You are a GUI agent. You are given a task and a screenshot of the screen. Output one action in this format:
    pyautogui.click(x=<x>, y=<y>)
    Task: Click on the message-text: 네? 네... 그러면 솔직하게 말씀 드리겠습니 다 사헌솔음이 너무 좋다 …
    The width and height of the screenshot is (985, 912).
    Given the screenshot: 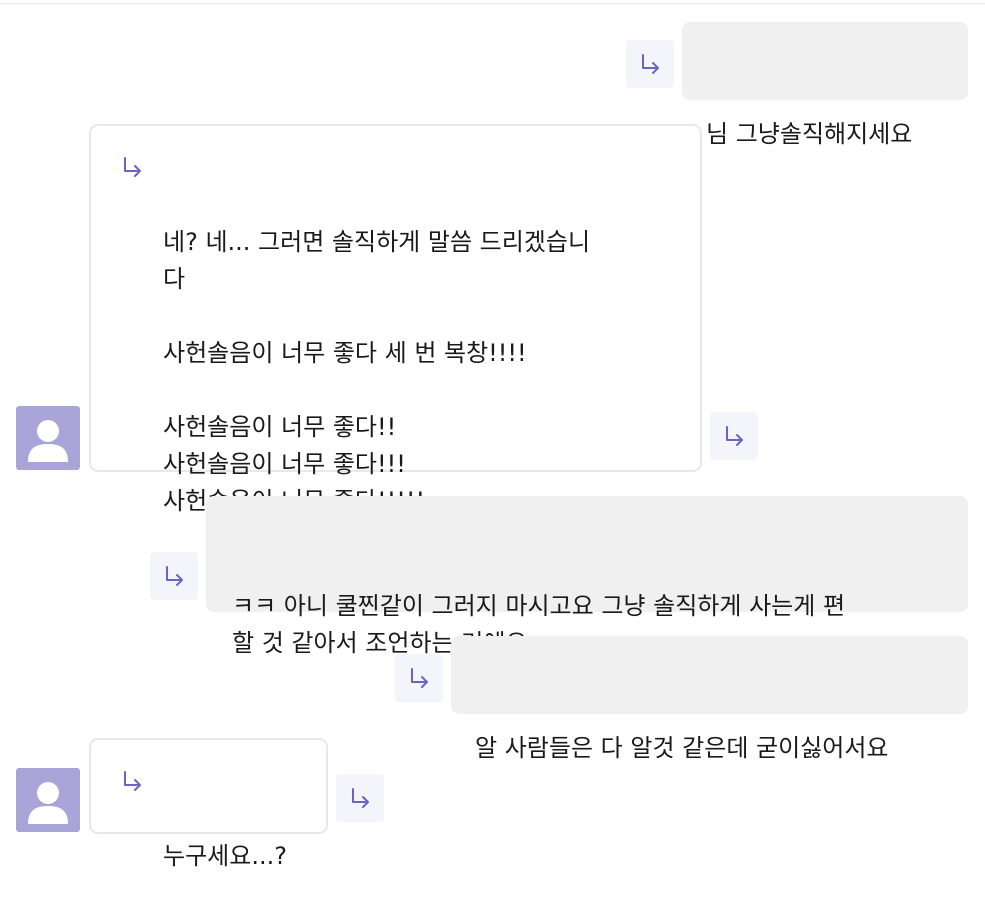 What is the action you would take?
    pyautogui.click(x=377, y=371)
    